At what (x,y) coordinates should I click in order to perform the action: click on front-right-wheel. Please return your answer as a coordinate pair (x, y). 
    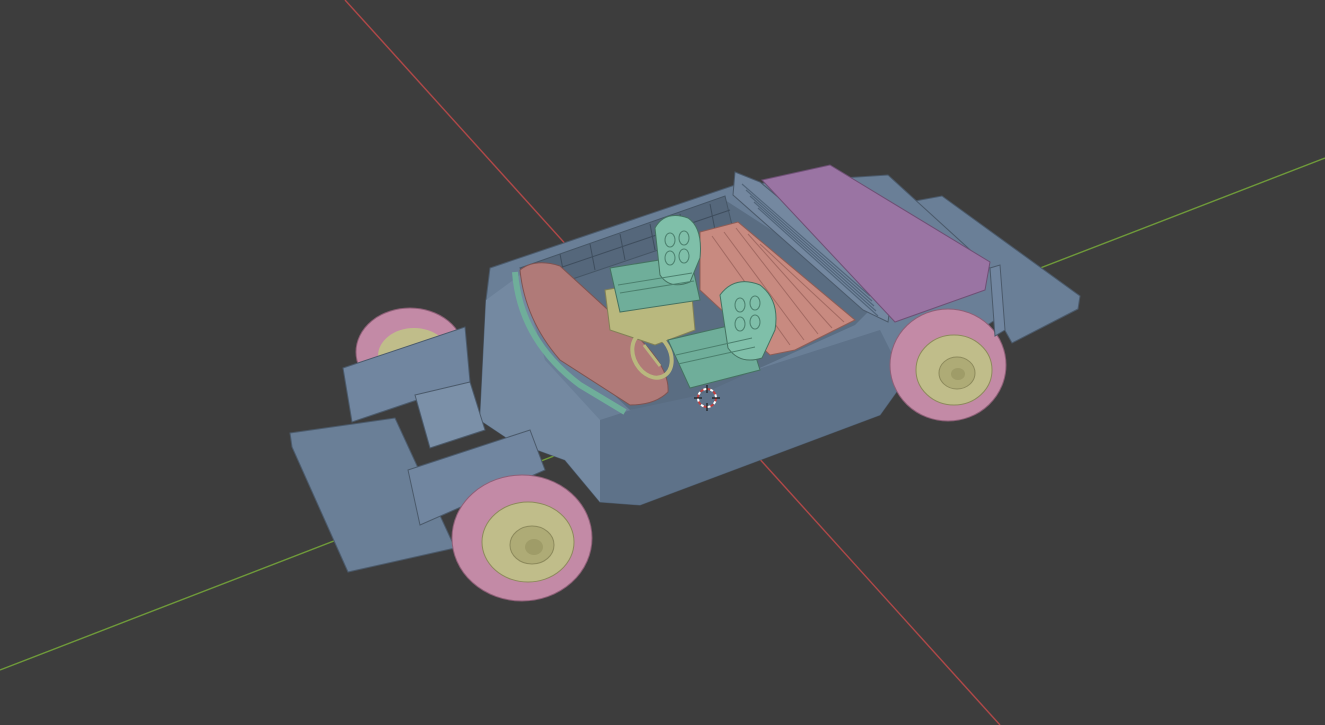
    Looking at the image, I should click on (522, 538).